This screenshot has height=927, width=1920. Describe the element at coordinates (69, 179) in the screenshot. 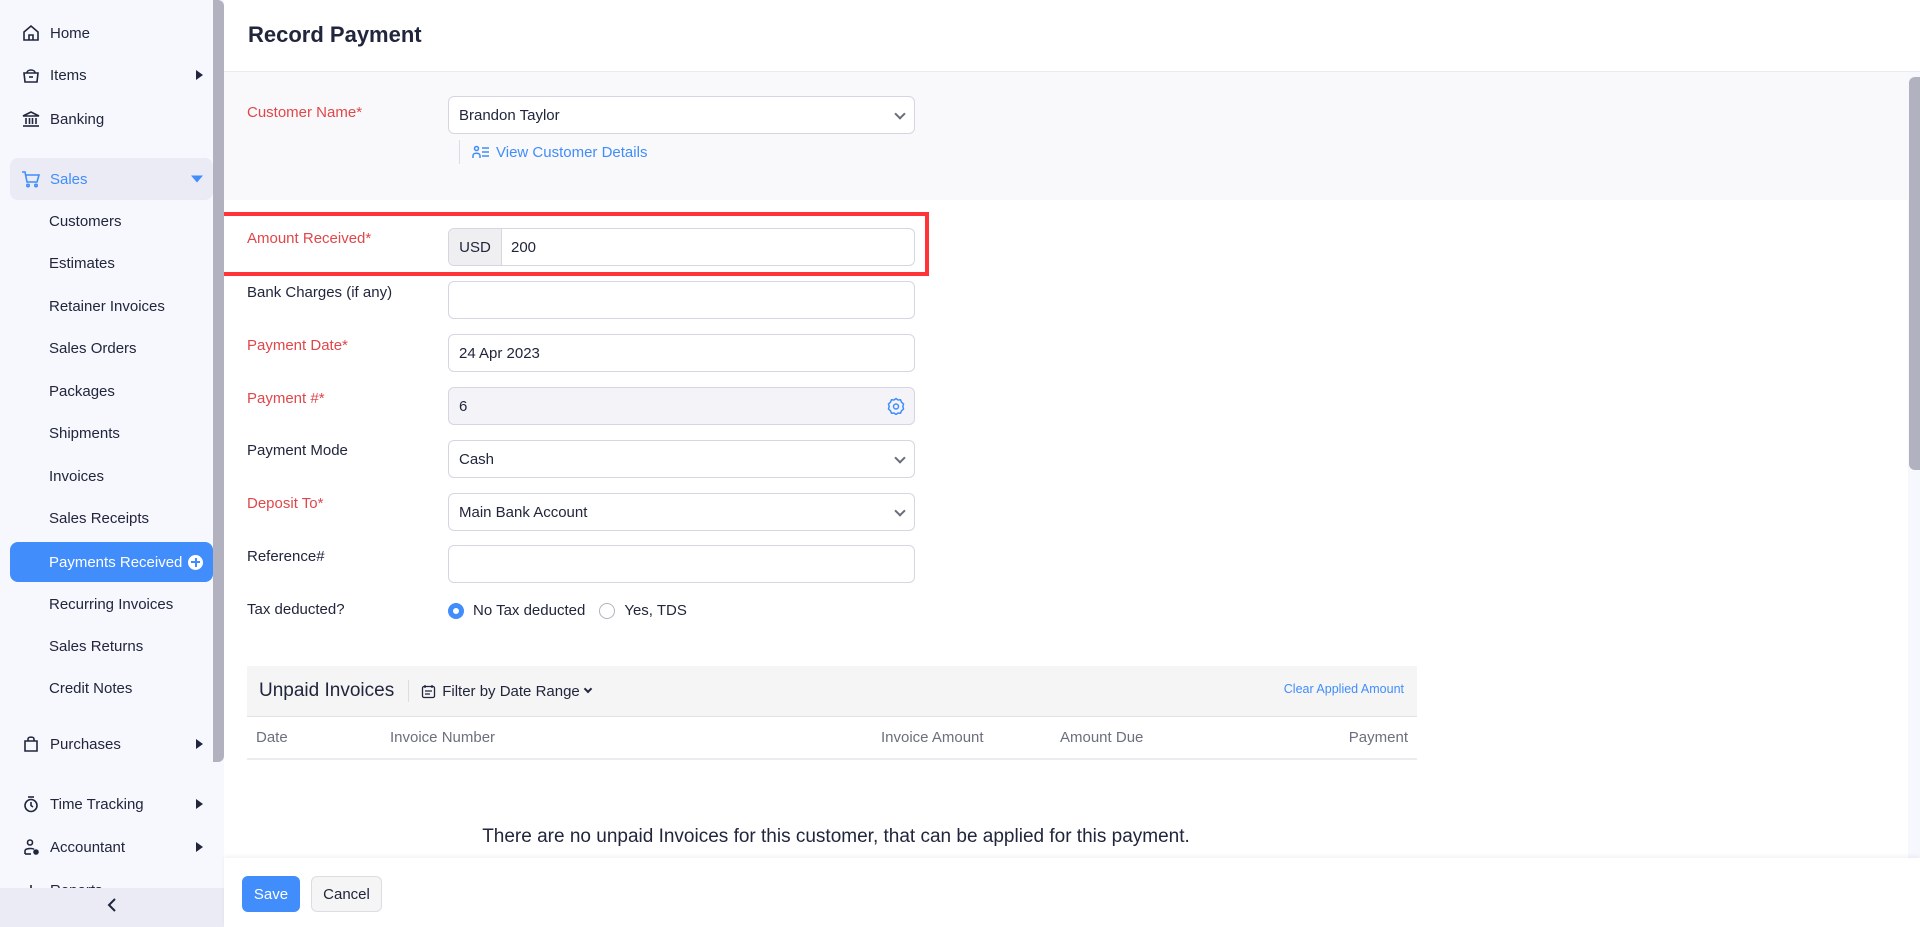

I see `sidebar-item-label: Sales` at that location.